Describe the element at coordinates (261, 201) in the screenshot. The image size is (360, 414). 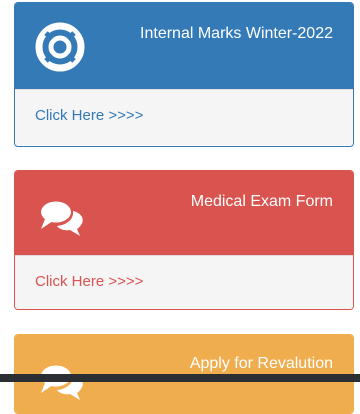
I see `panel-title: Medical Exam Form` at that location.